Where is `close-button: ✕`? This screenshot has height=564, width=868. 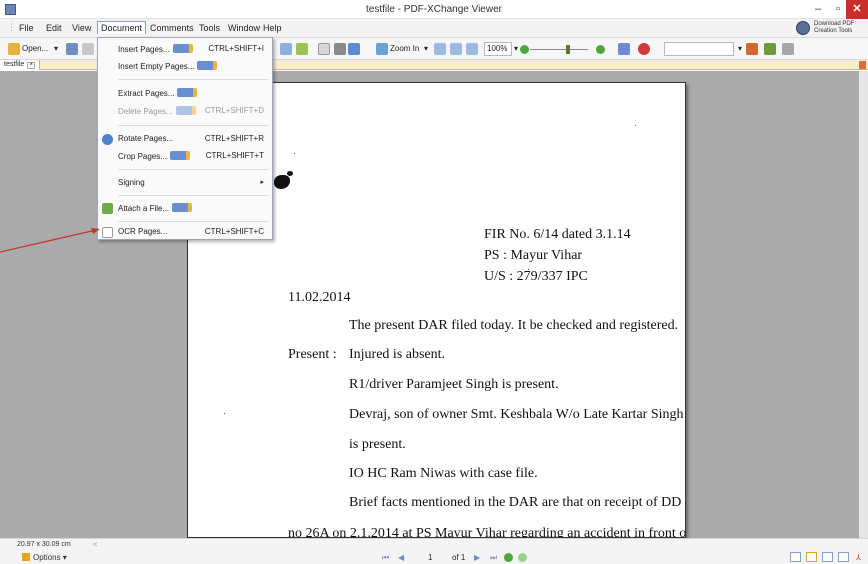
close-button: ✕ is located at coordinates (857, 9).